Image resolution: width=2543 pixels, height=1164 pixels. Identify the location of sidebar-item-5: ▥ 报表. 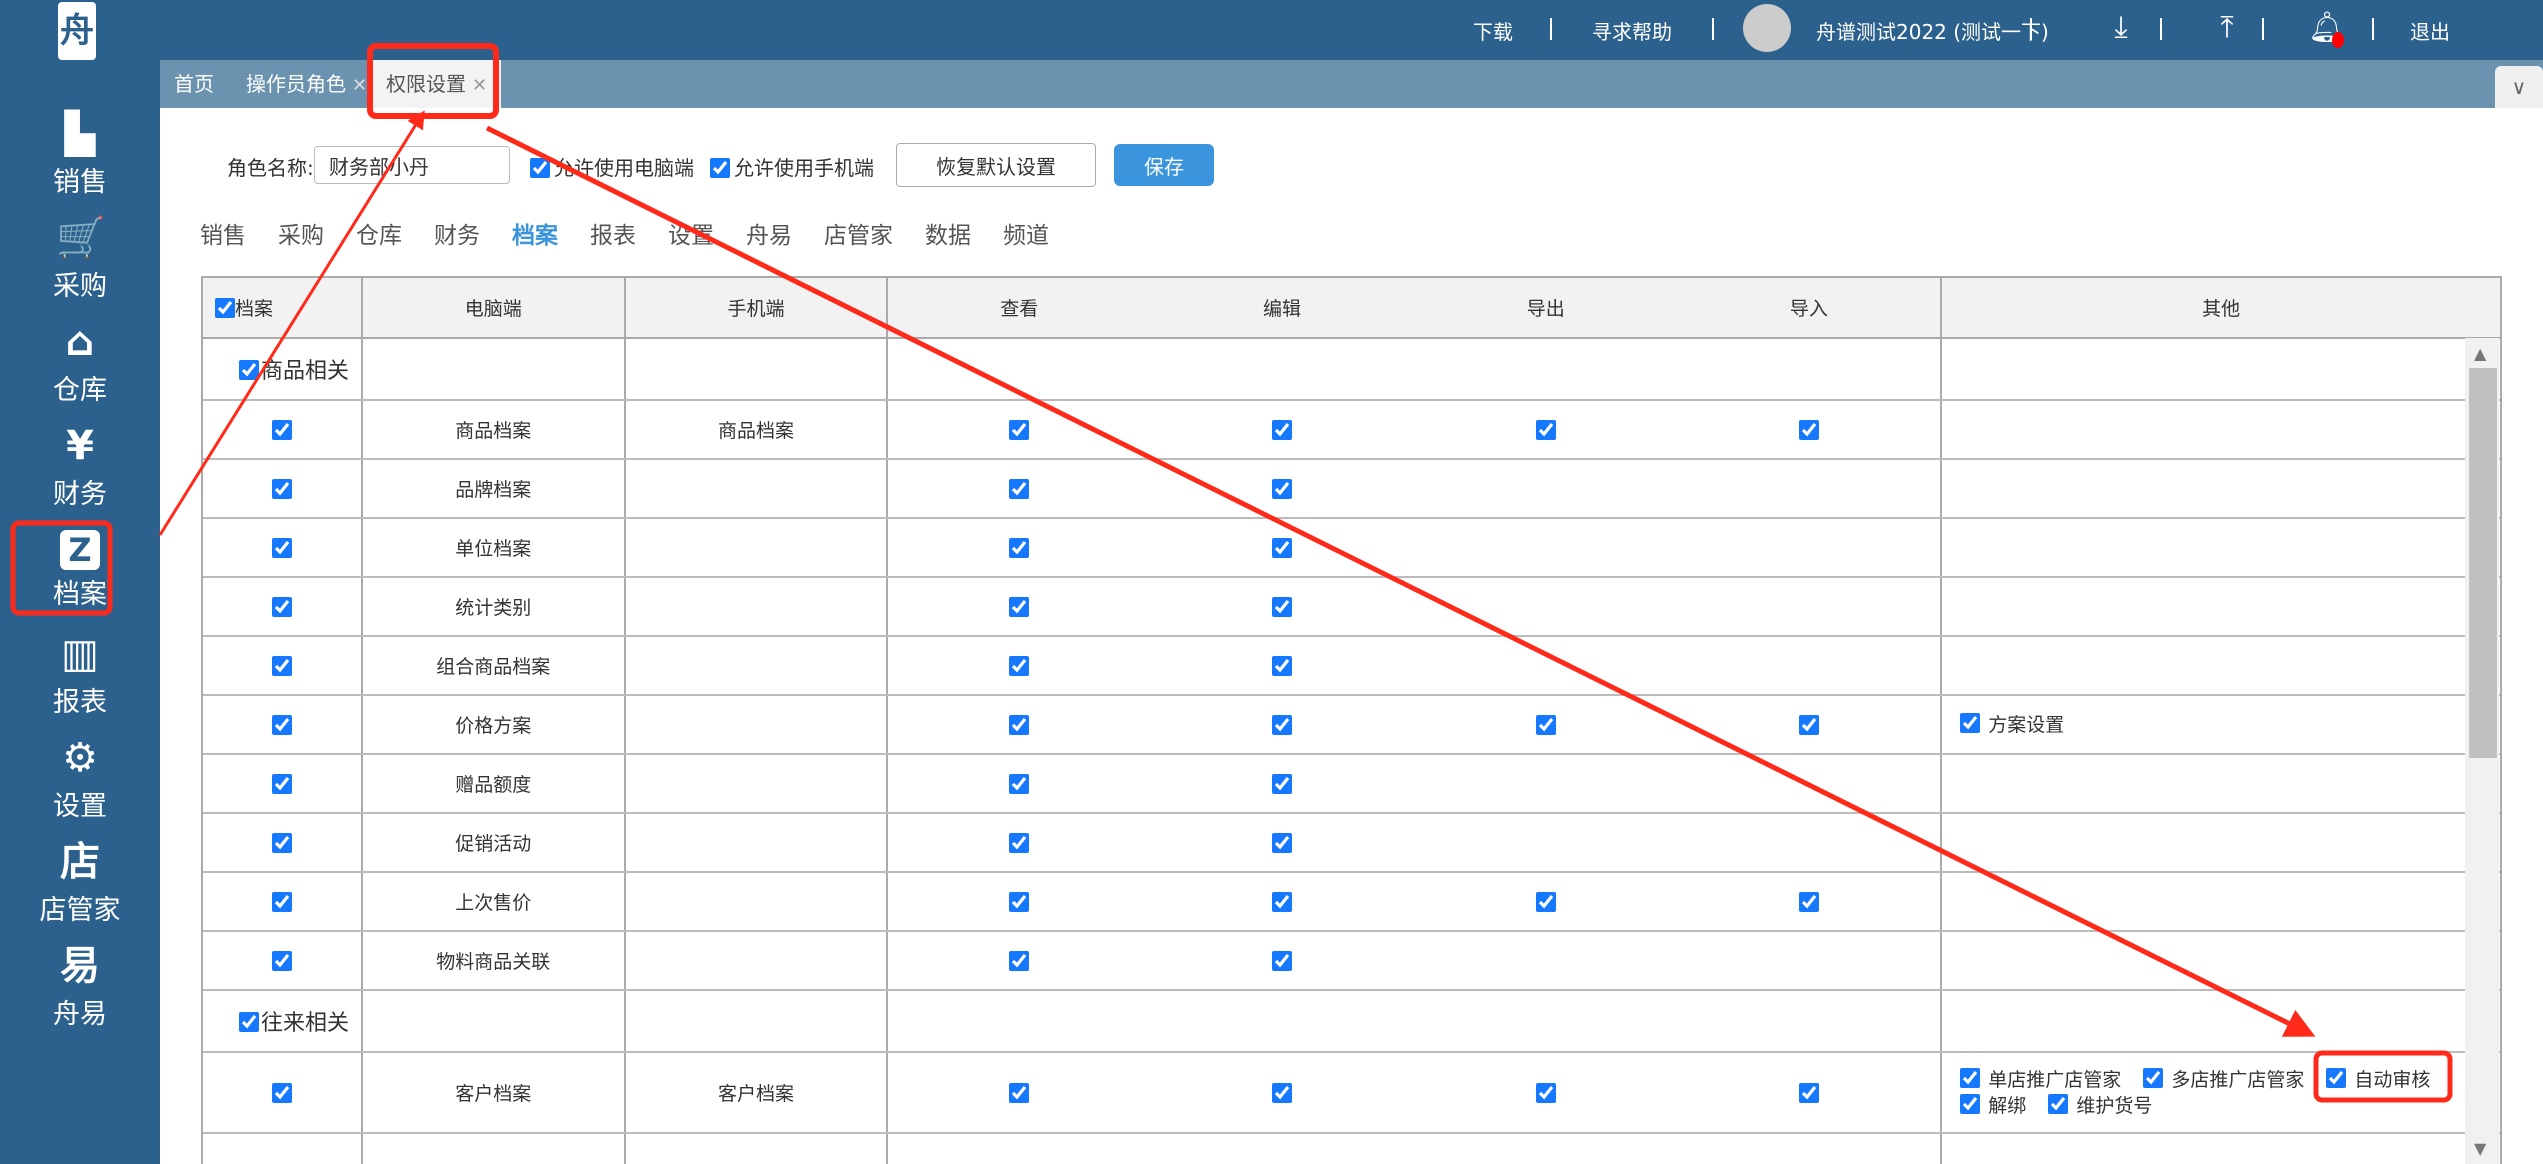
(80, 680).